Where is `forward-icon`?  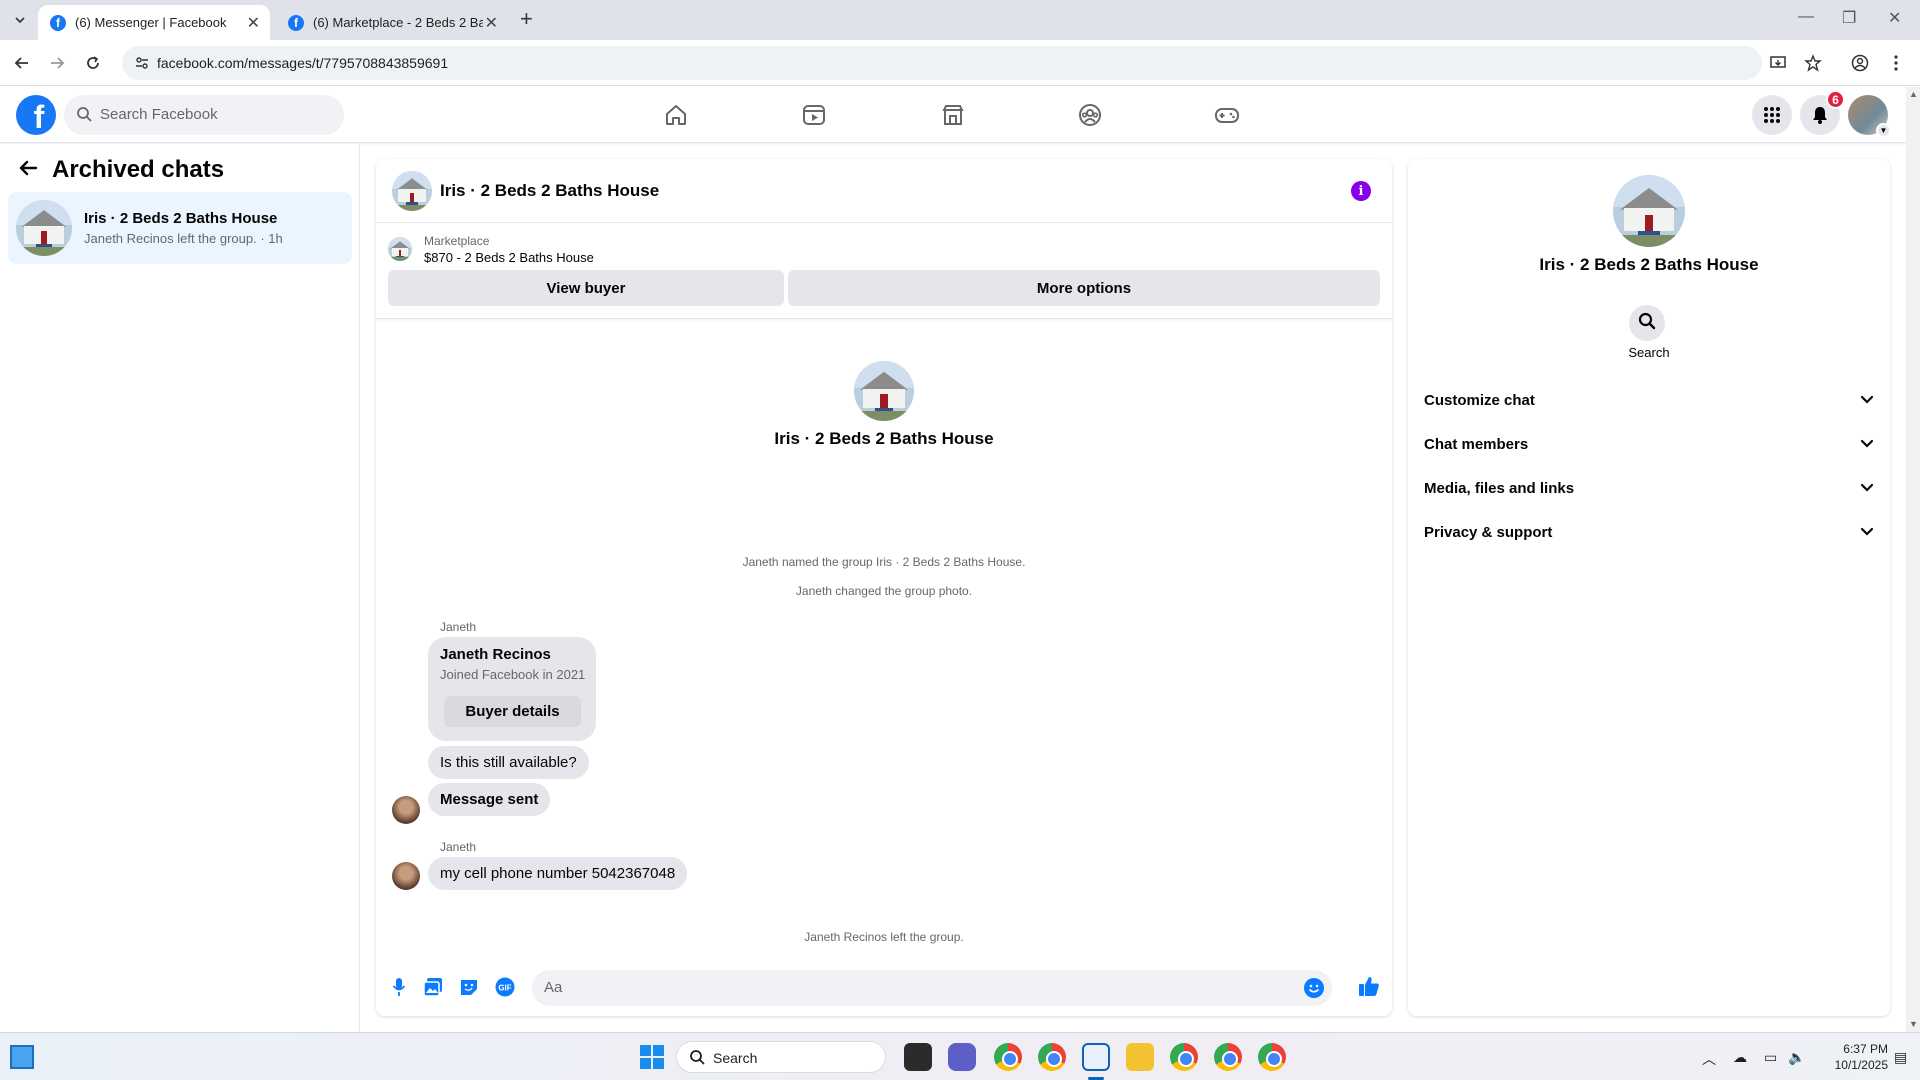
forward-icon is located at coordinates (57, 63).